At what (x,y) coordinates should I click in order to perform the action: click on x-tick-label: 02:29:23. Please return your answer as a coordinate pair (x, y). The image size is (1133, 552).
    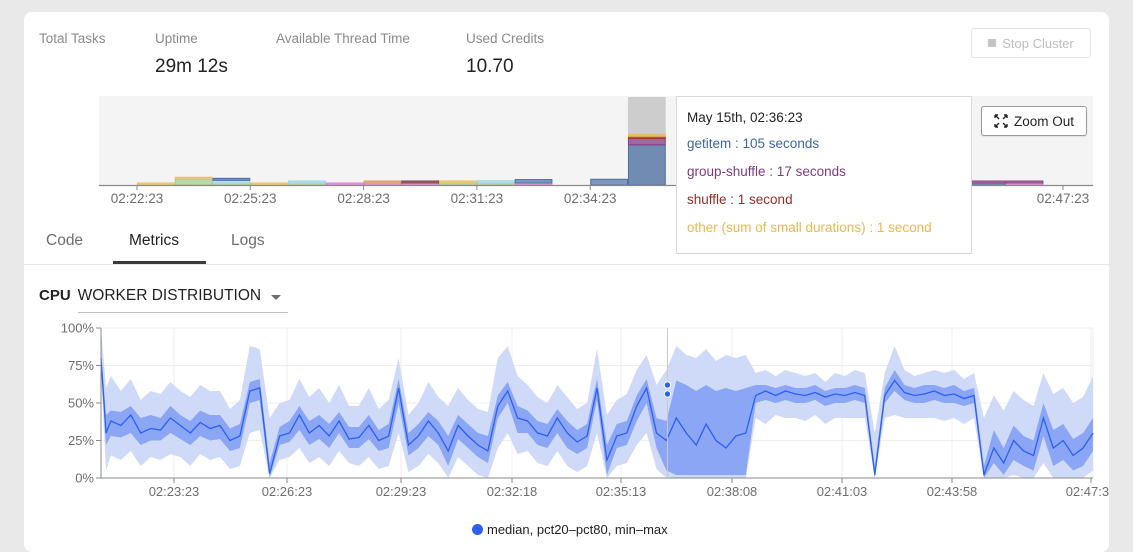
    Looking at the image, I should click on (401, 491).